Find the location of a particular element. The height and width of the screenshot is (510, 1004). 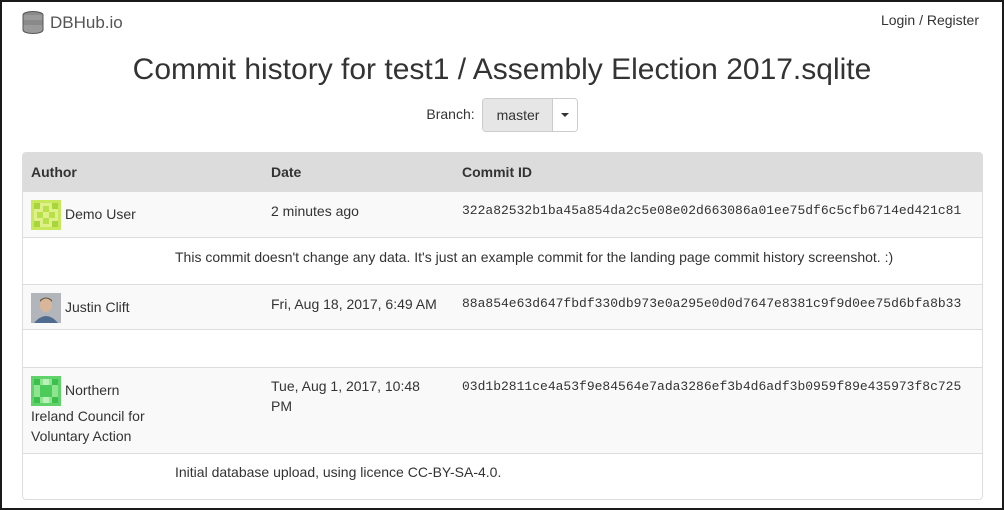

brand-link: DBHub.io is located at coordinates (71, 23).